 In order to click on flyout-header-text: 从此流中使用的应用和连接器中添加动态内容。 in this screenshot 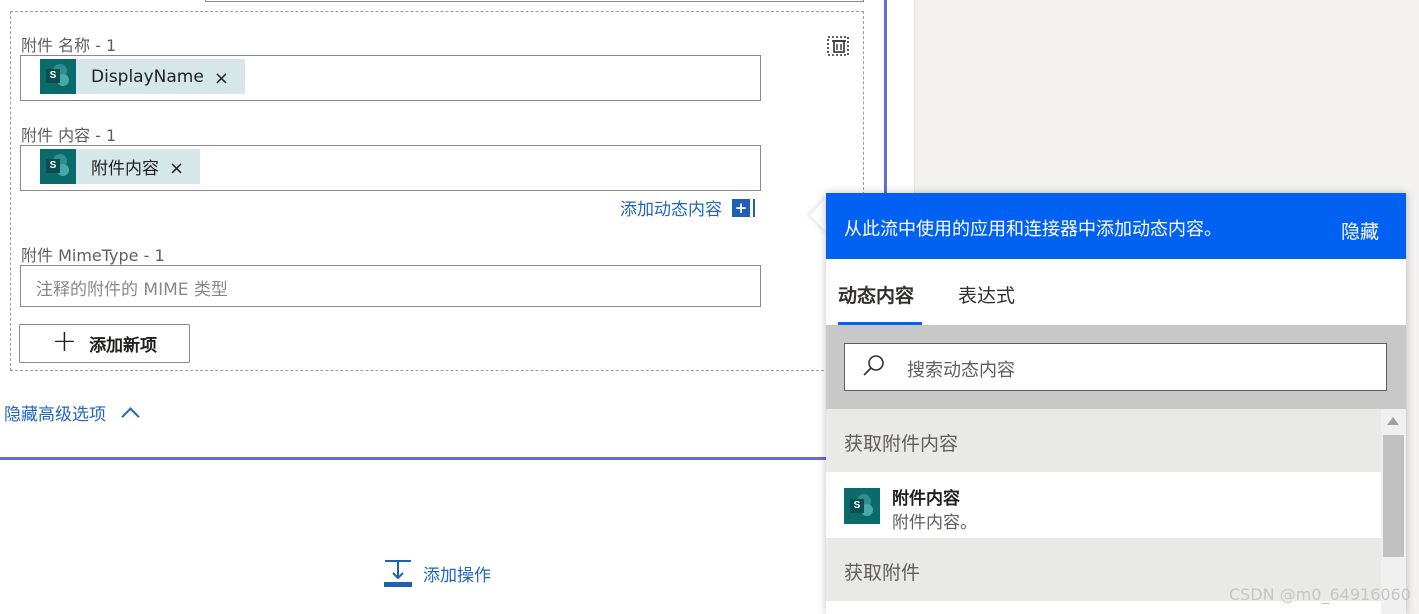, I will do `click(1033, 229)`.